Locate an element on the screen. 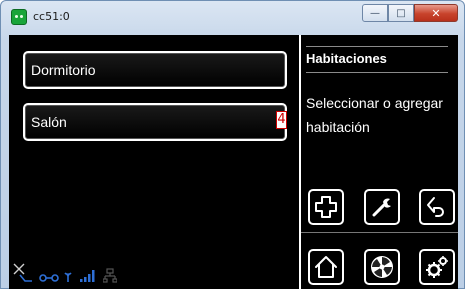 The width and height of the screenshot is (465, 289). maximize-button: □ is located at coordinates (401, 13).